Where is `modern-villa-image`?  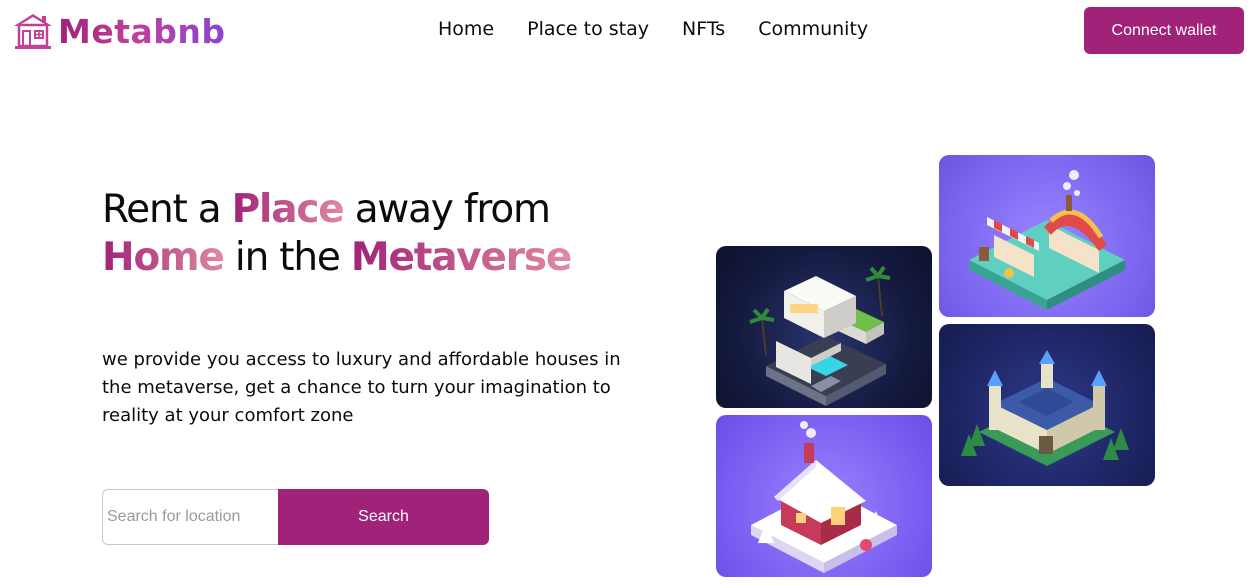 modern-villa-image is located at coordinates (824, 327).